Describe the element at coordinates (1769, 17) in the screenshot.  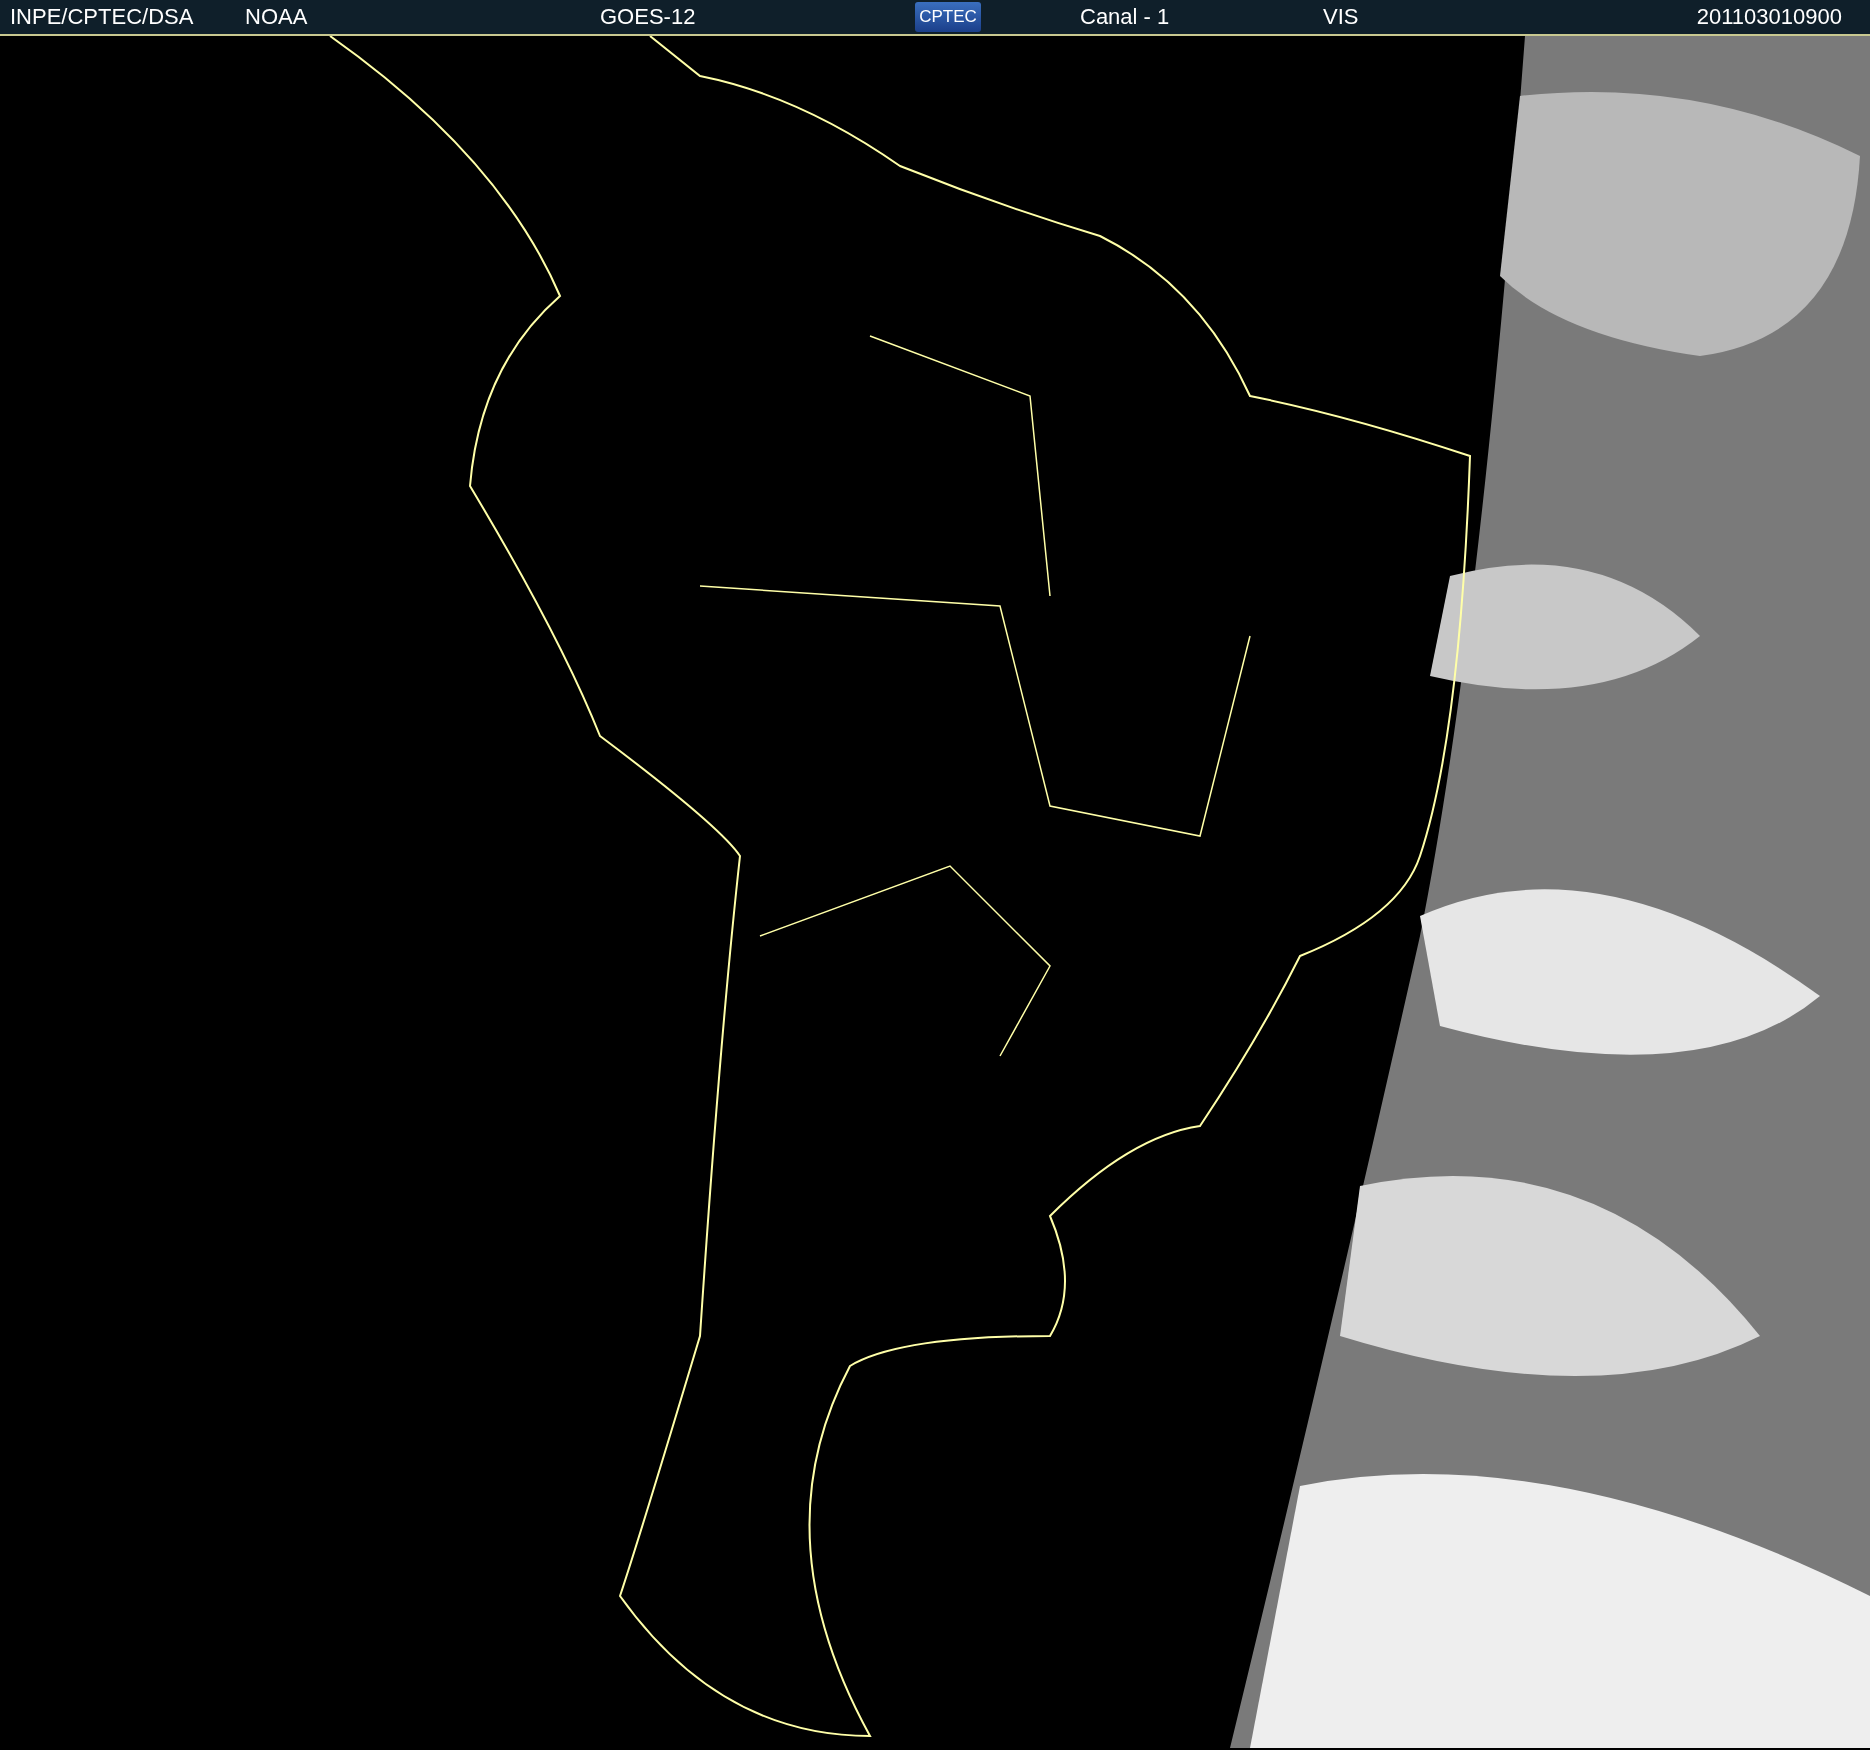
I see `timestamp: 201103010900` at that location.